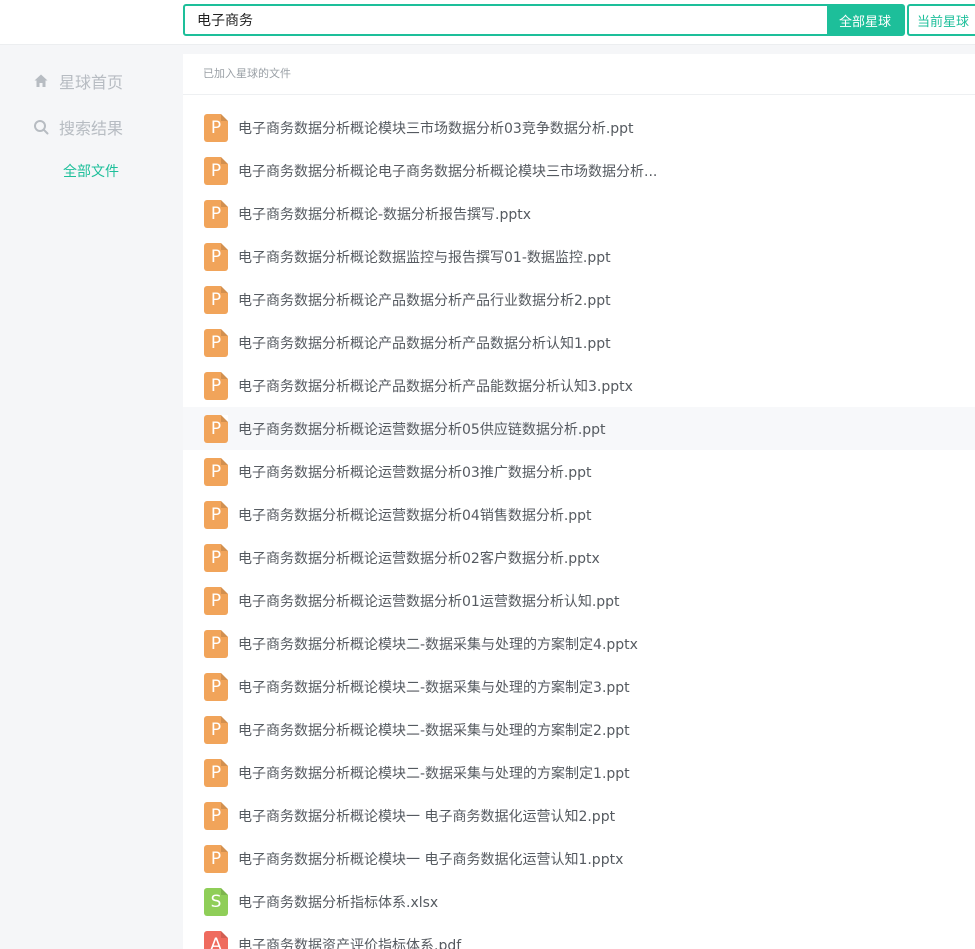 The width and height of the screenshot is (975, 949). What do you see at coordinates (579, 936) in the screenshot?
I see `file-list-item: A 电子商务数据资产评价指标体系.pdf` at bounding box center [579, 936].